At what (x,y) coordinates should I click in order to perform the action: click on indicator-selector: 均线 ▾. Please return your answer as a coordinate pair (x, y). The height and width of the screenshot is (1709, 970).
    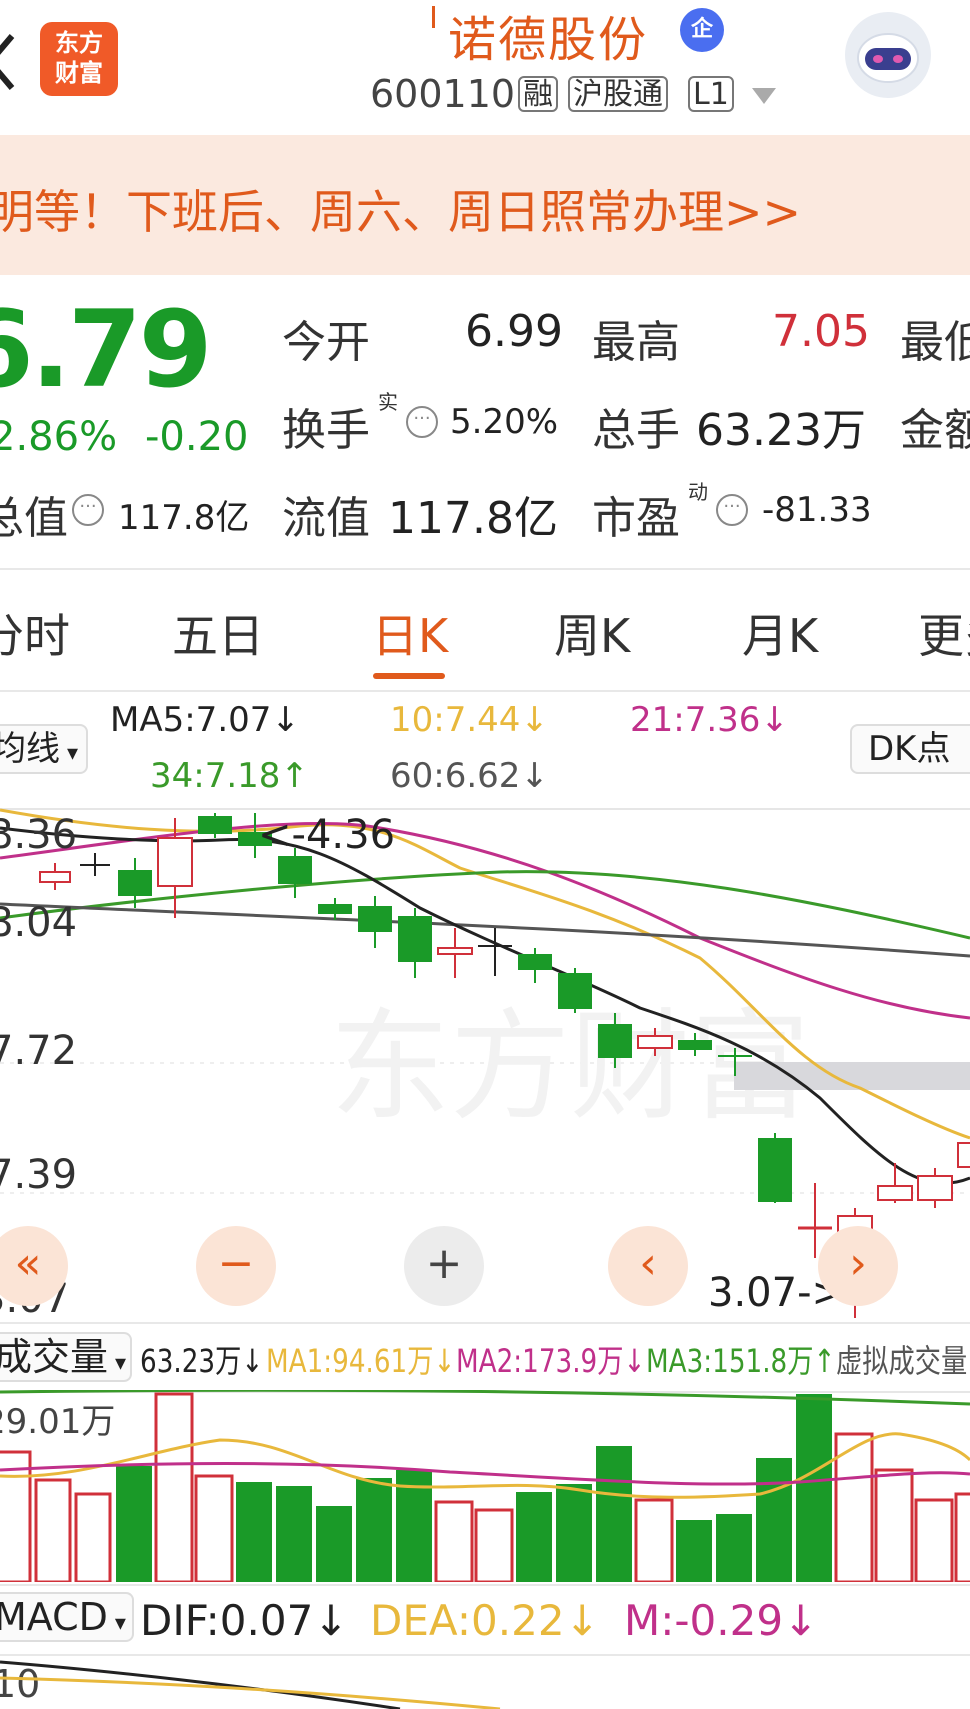
    Looking at the image, I should click on (44, 749).